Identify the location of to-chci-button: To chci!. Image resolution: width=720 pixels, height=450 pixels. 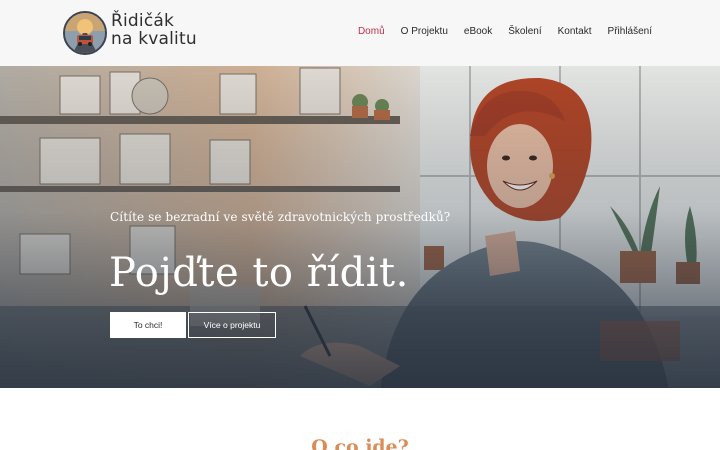
(148, 325).